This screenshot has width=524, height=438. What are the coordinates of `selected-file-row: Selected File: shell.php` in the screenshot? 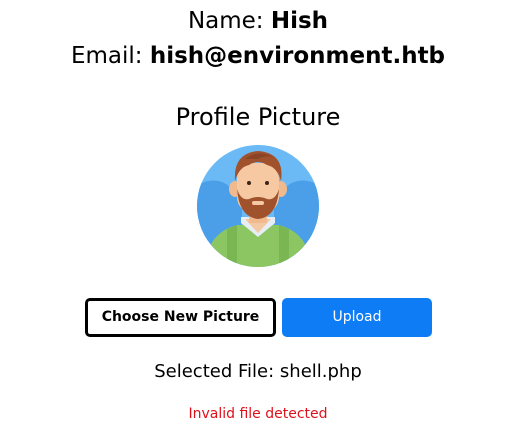 It's located at (258, 372).